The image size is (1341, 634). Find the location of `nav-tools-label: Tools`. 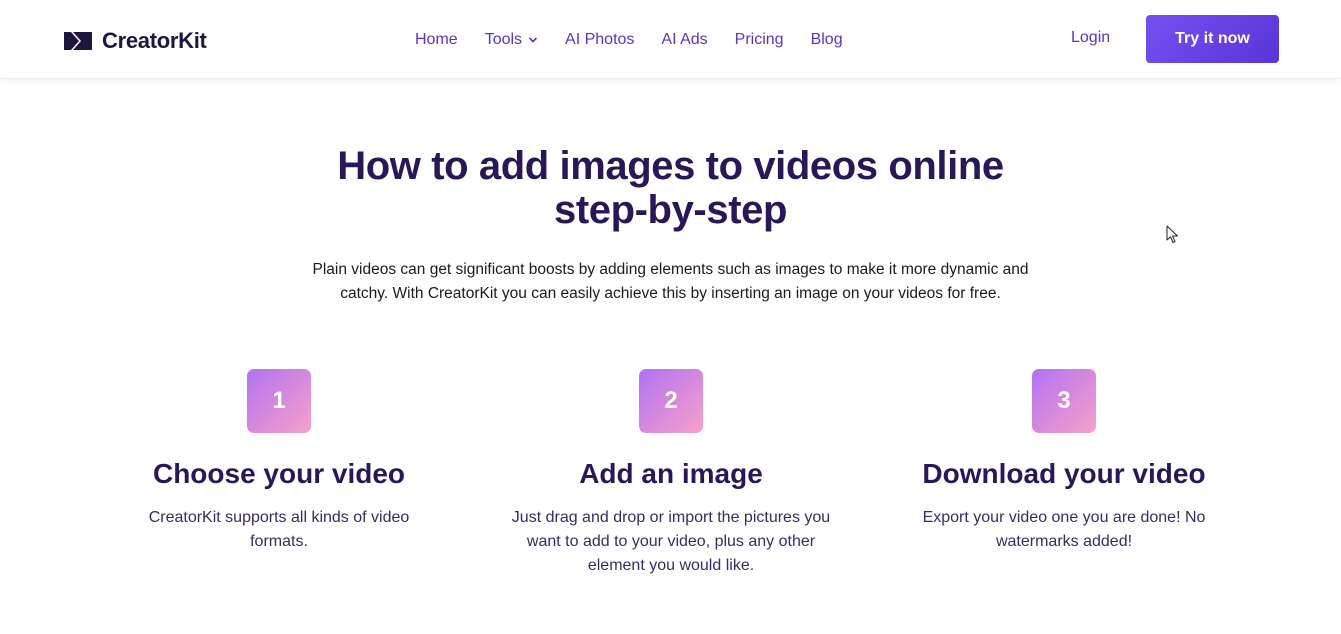

nav-tools-label: Tools is located at coordinates (503, 39).